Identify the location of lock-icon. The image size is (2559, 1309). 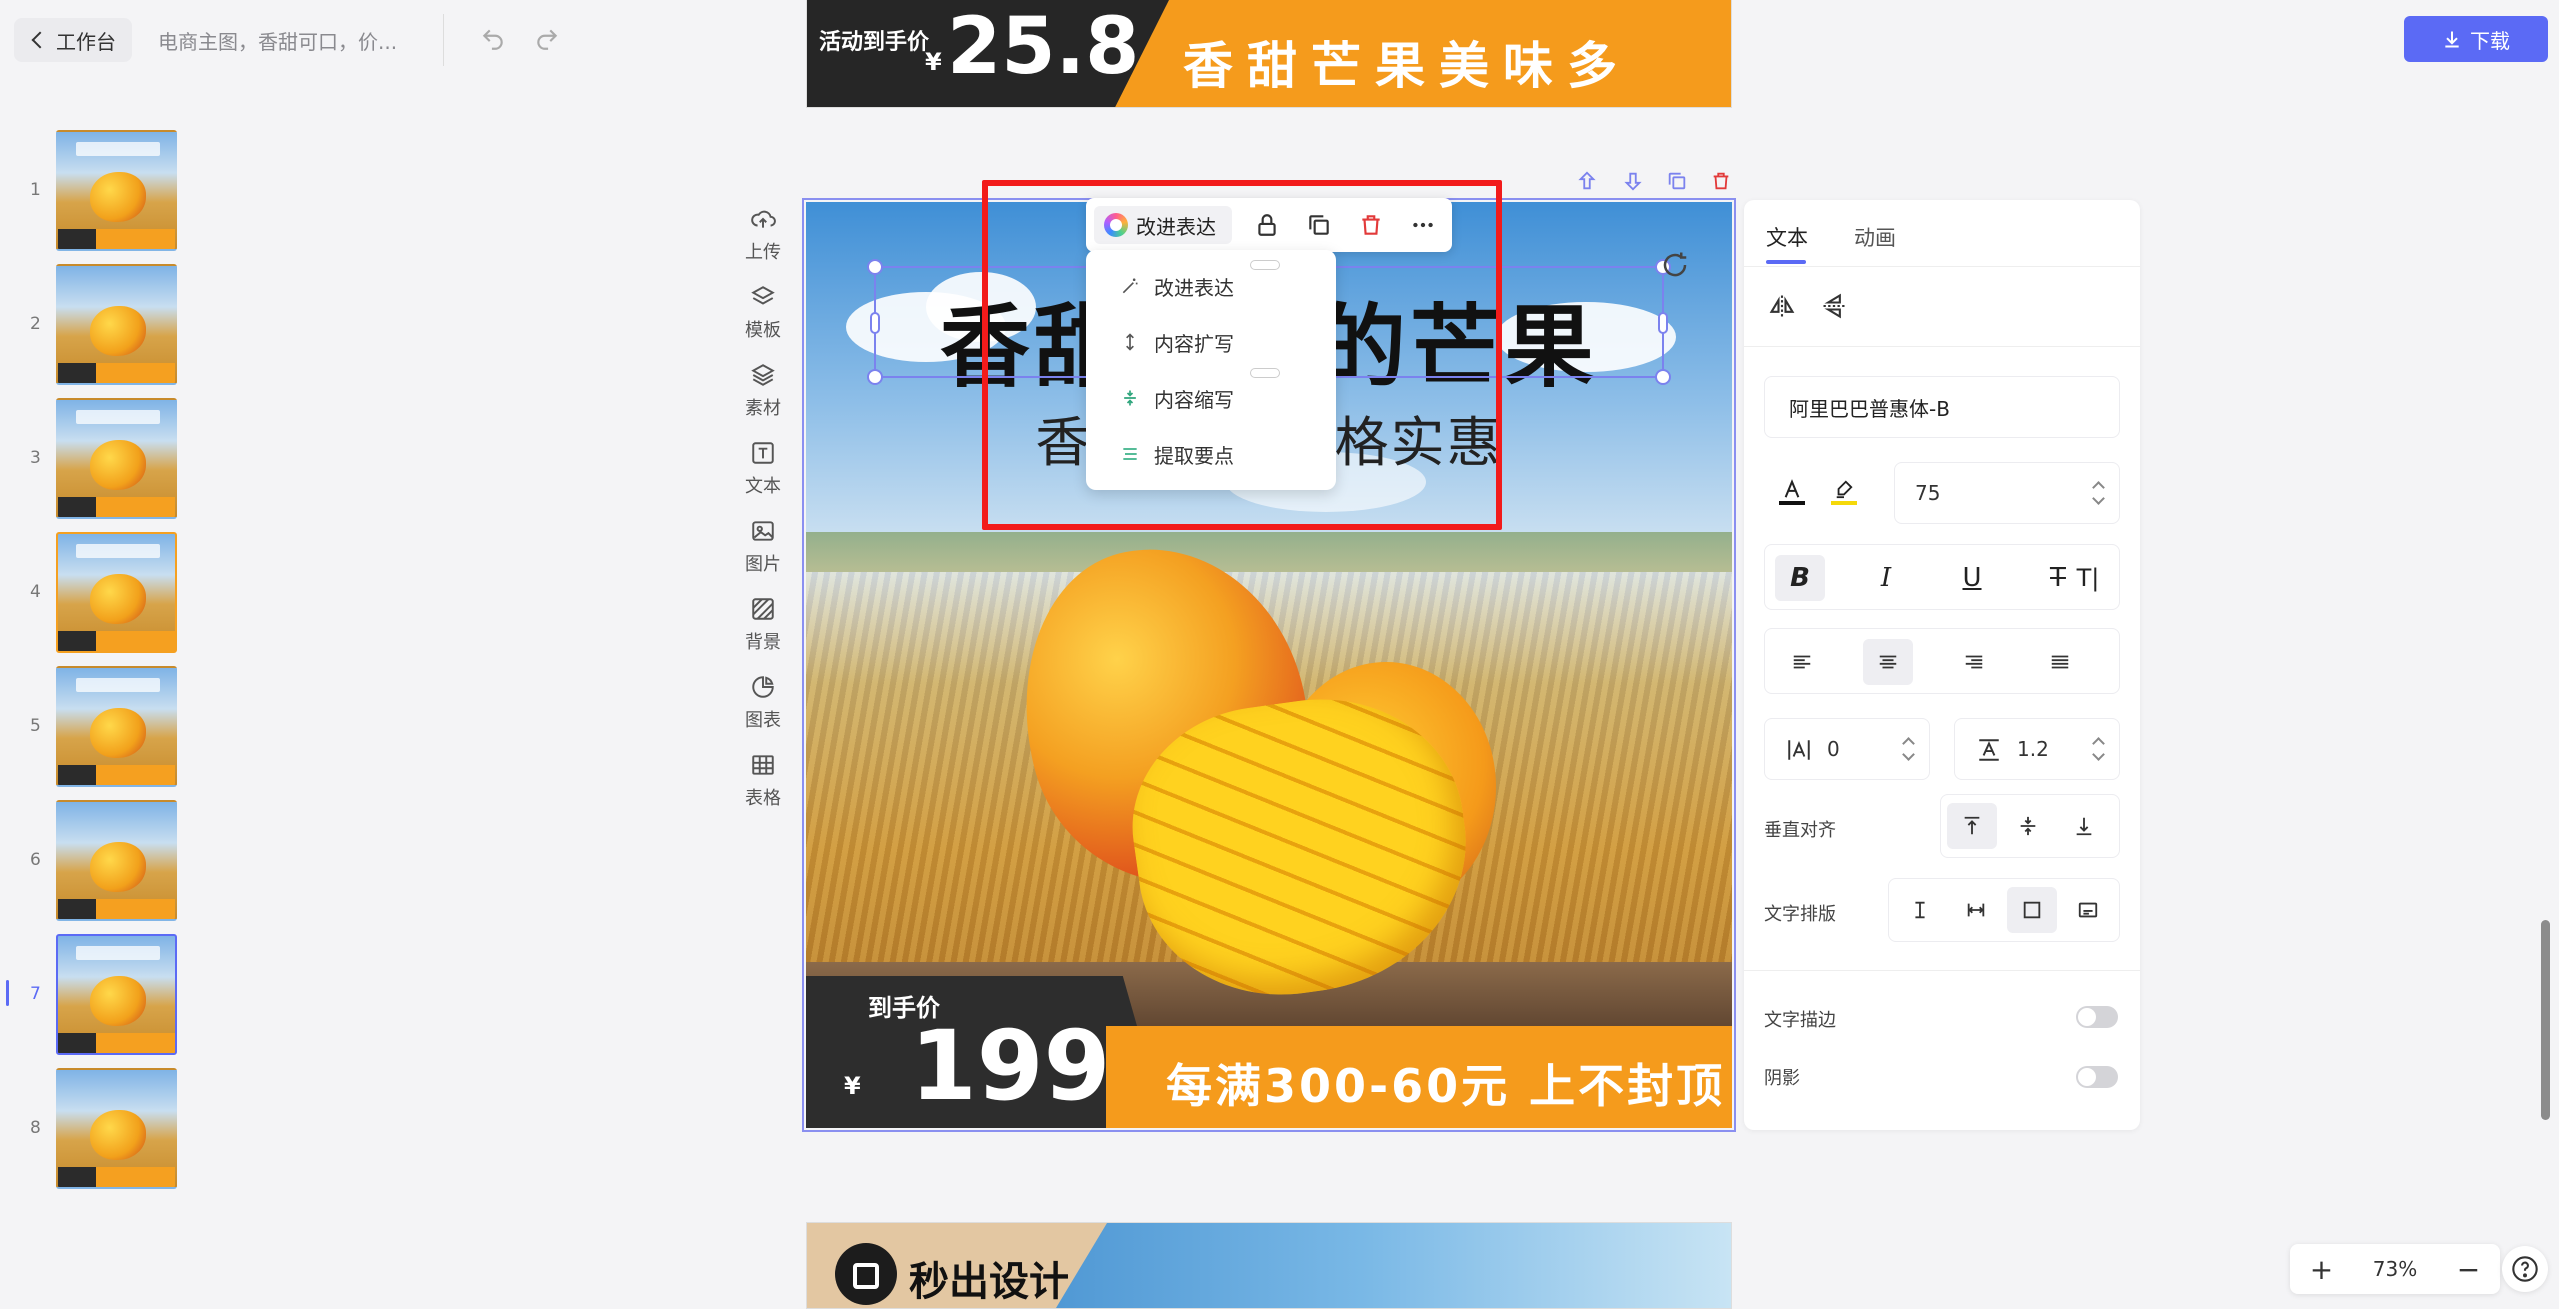
(1267, 225).